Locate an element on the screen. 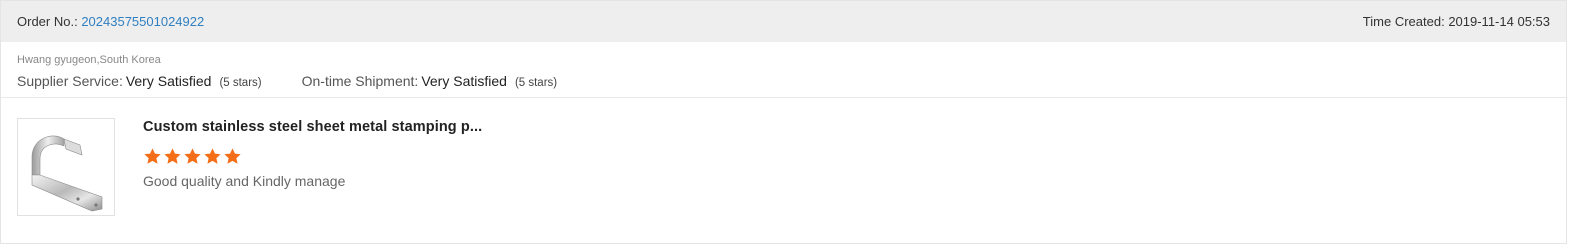 This screenshot has width=1579, height=246. rating-label: On-time Shipment: is located at coordinates (360, 81).